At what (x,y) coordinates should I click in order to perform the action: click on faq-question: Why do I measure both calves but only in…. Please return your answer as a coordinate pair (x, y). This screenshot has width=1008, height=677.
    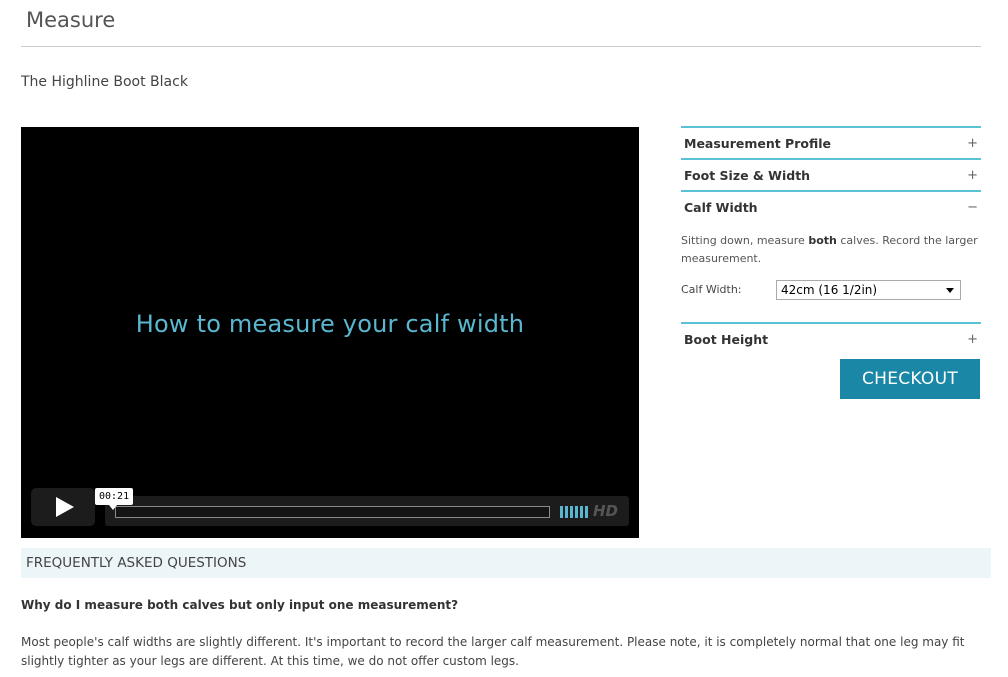
    Looking at the image, I should click on (240, 605).